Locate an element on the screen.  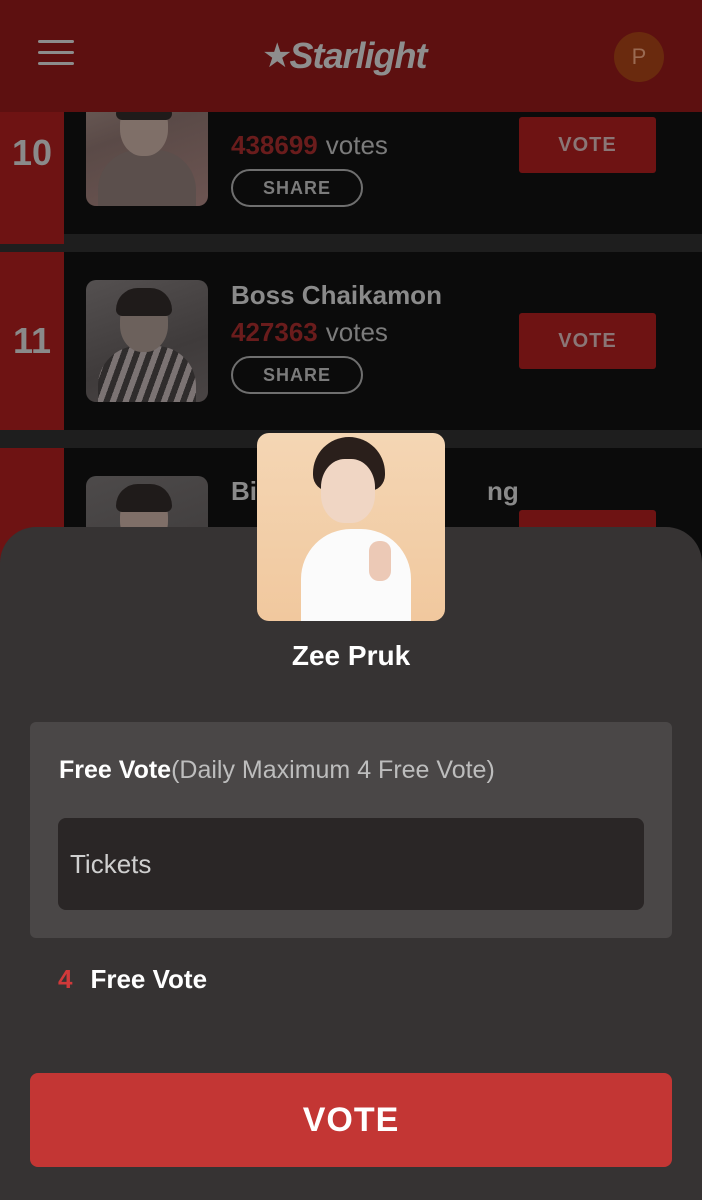
ranking-row: 11 Boss Chaikamon 427363 votes SHARE VOTE is located at coordinates (351, 341).